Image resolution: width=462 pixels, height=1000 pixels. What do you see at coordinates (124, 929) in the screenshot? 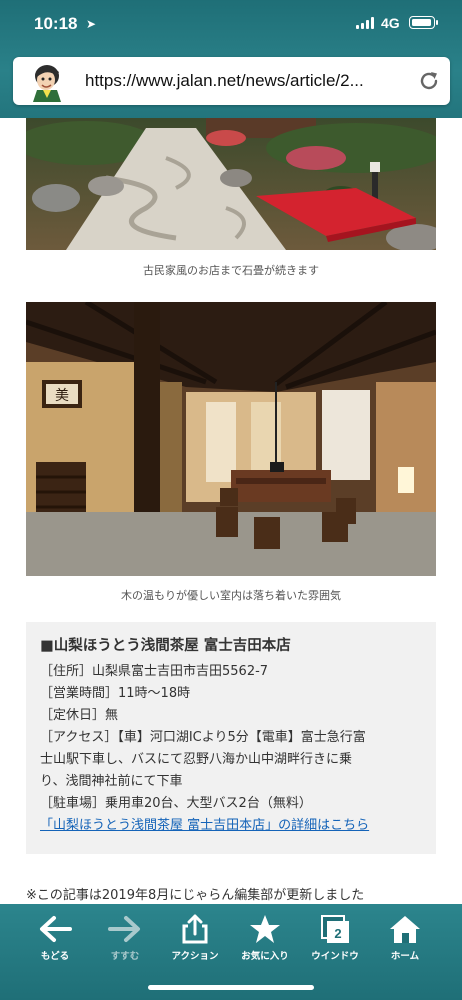
I see `forward-arrow-icon` at bounding box center [124, 929].